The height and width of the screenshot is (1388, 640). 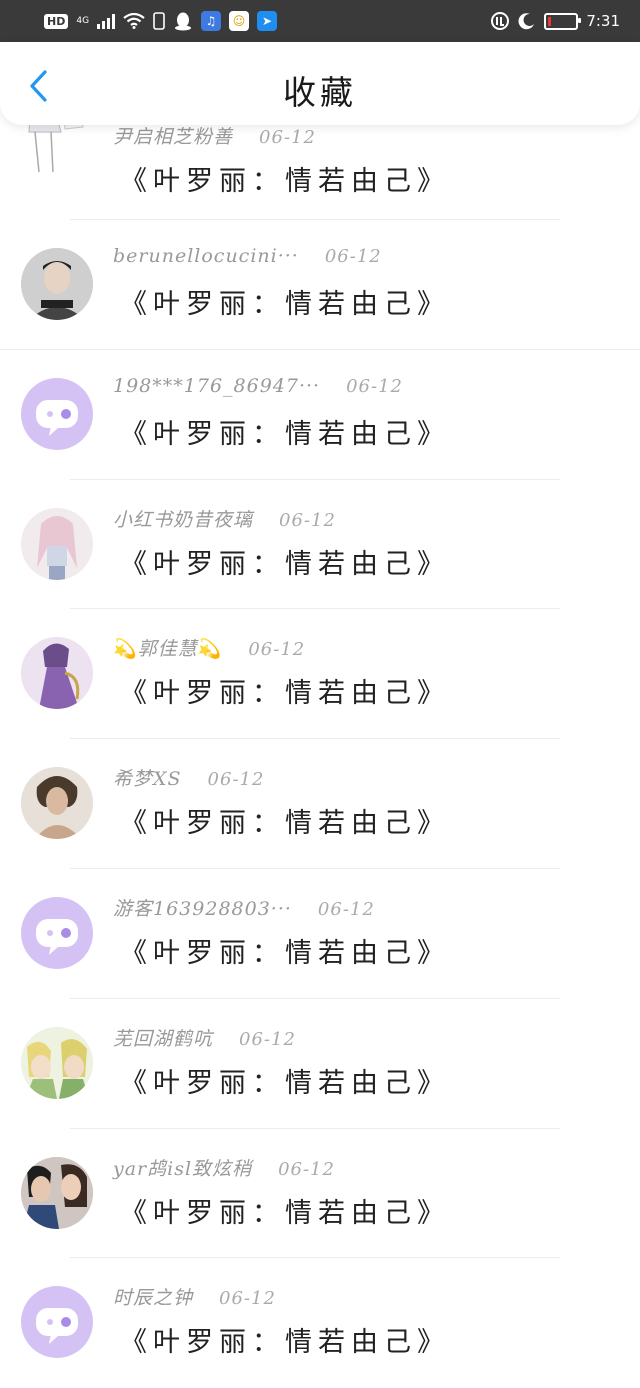 I want to click on list-item: 💫郭佳慧💫 06-12 《叶罗丽：情若由己》, so click(x=320, y=674).